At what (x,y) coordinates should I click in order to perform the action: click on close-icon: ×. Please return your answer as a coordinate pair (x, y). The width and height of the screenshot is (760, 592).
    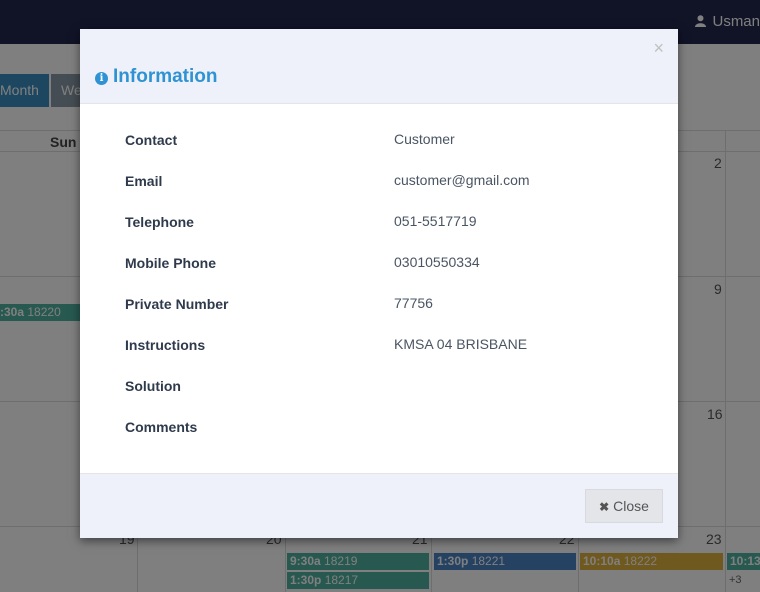
    Looking at the image, I should click on (658, 48).